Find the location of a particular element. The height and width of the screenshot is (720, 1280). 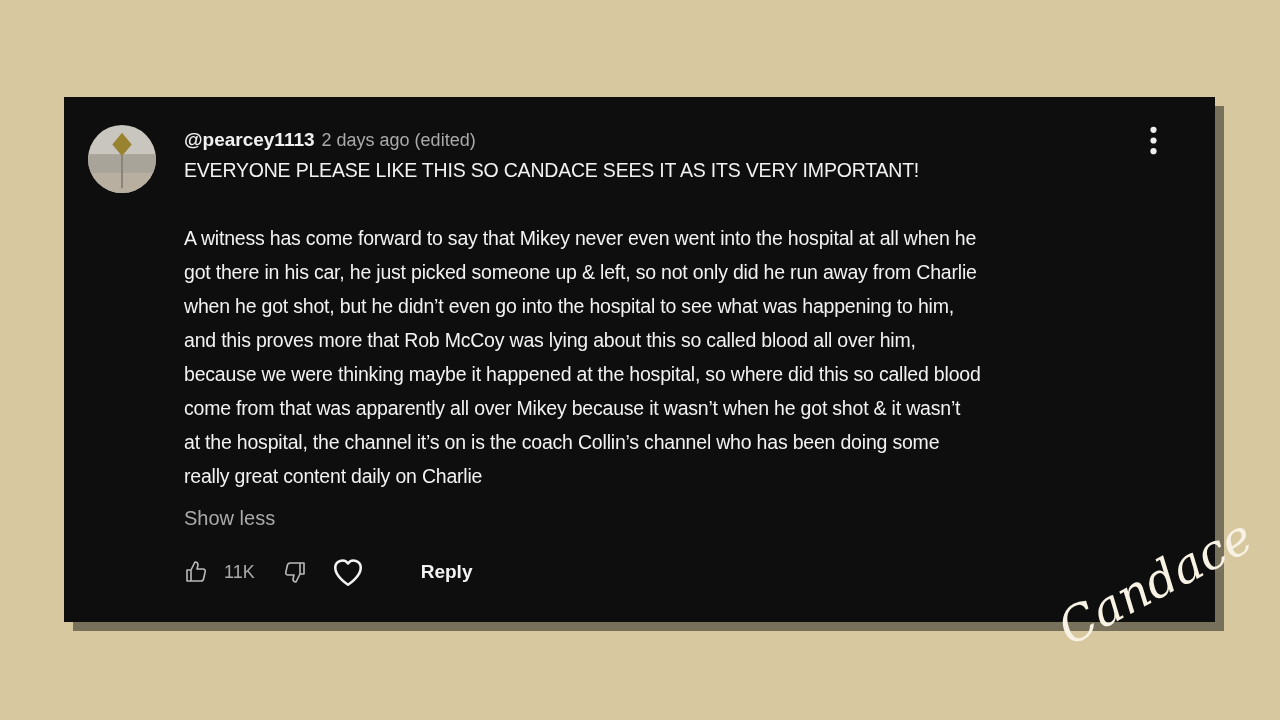

thumbs-down-icon is located at coordinates (294, 572).